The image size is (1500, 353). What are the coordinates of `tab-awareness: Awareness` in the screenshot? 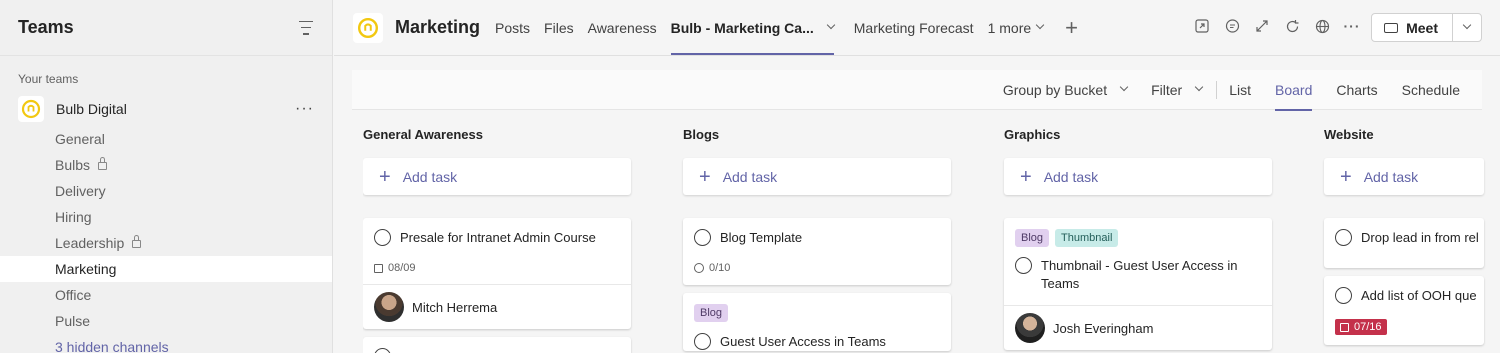 It's located at (622, 28).